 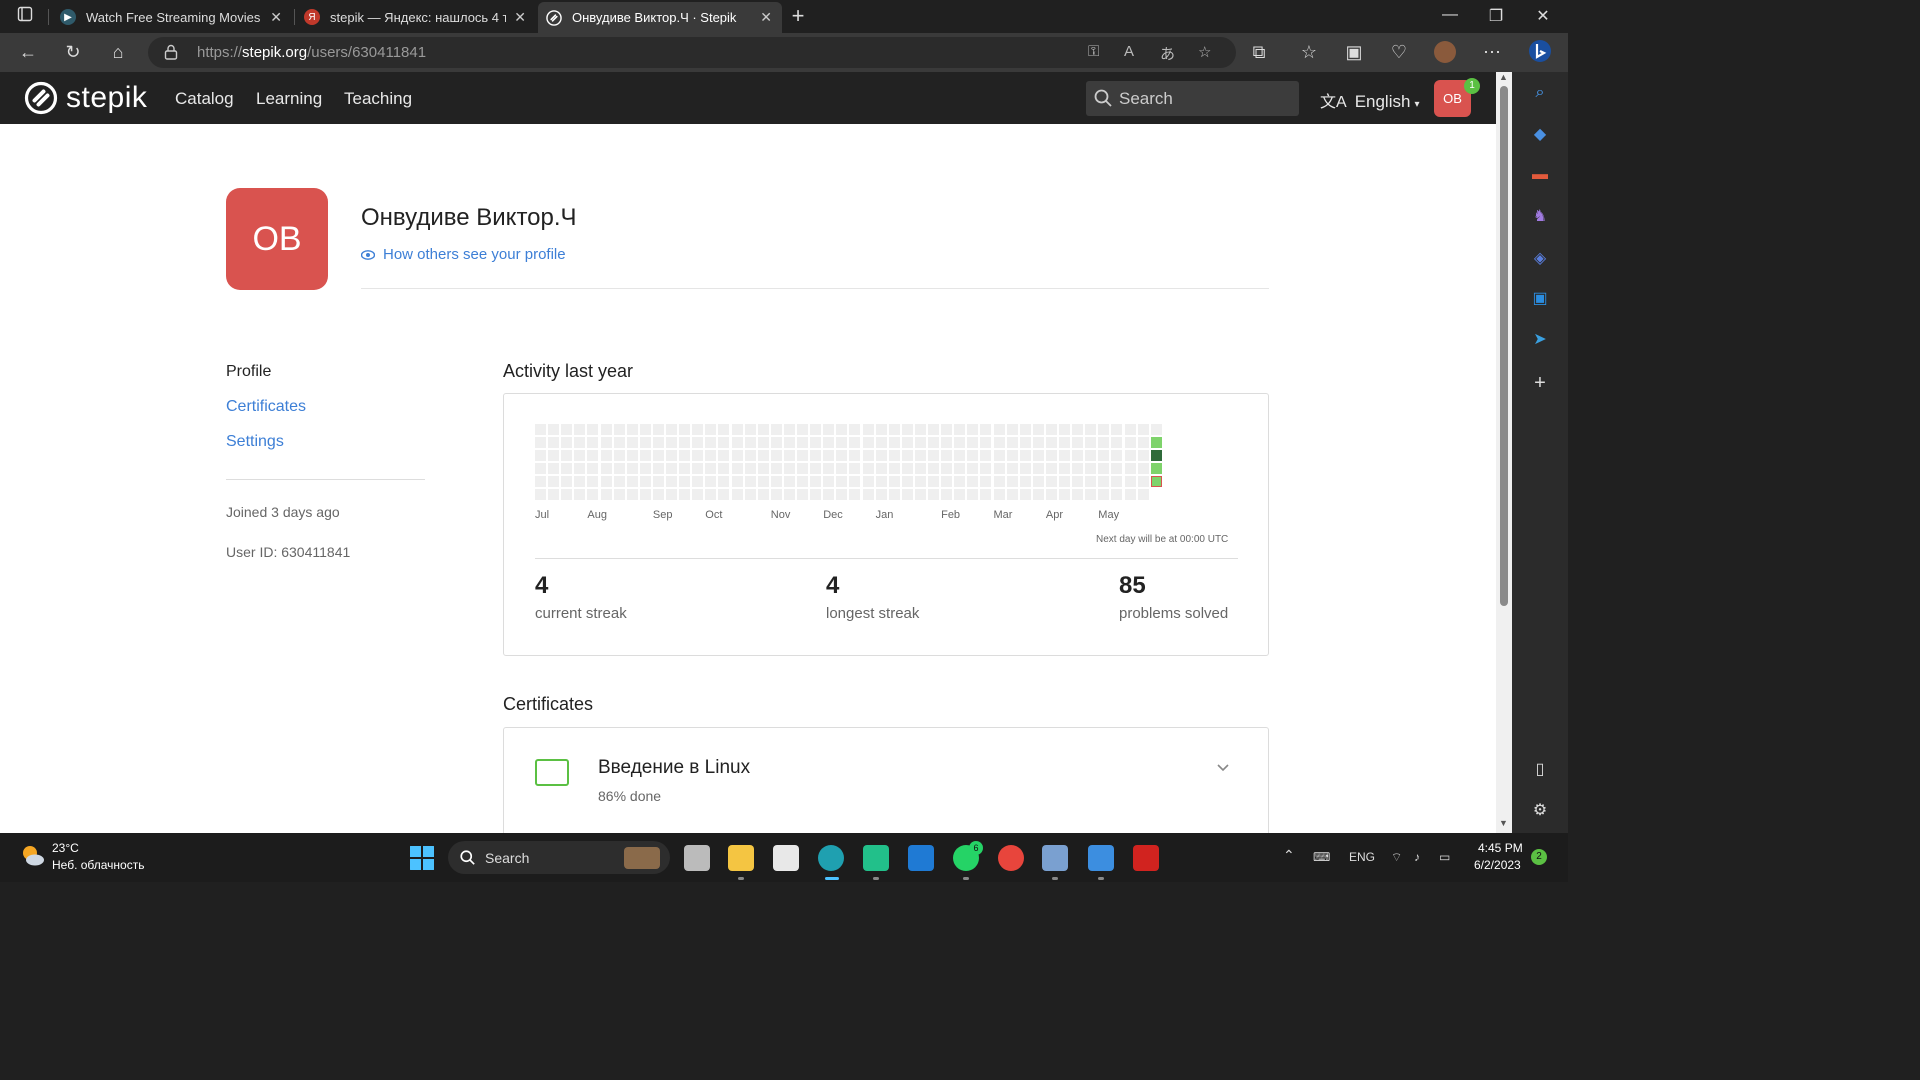 I want to click on shopping-icon: ◆, so click(x=1540, y=134).